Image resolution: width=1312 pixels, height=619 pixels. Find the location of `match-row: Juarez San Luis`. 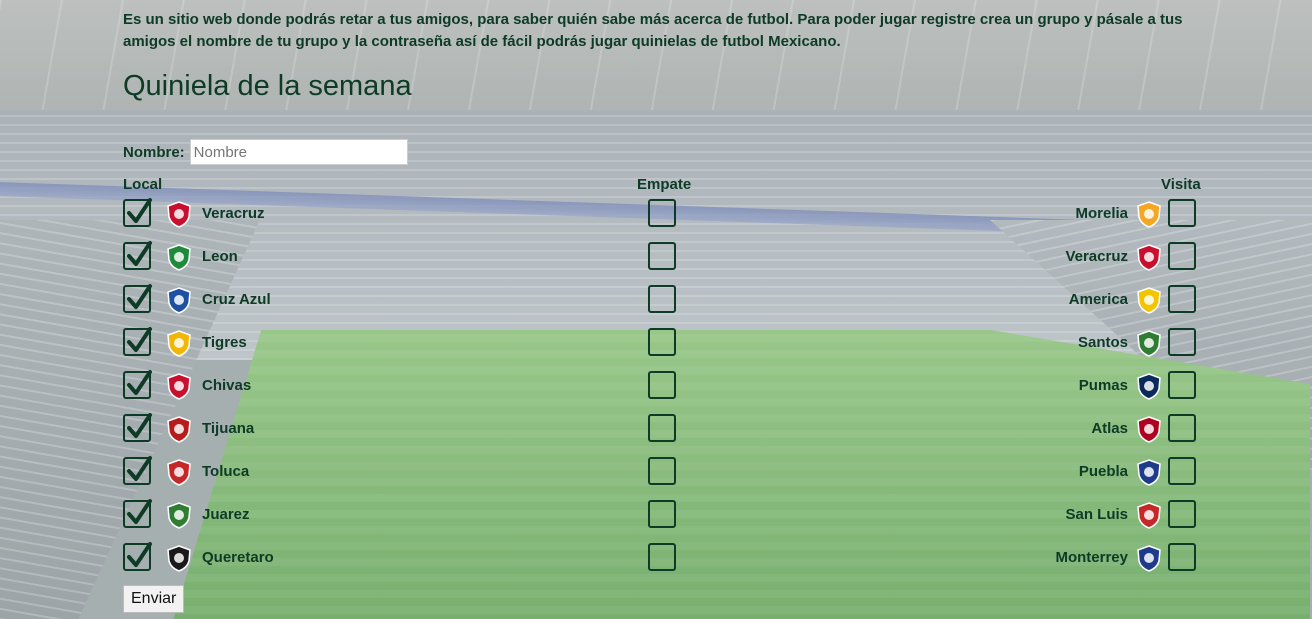

match-row: Juarez San Luis is located at coordinates (656, 516).